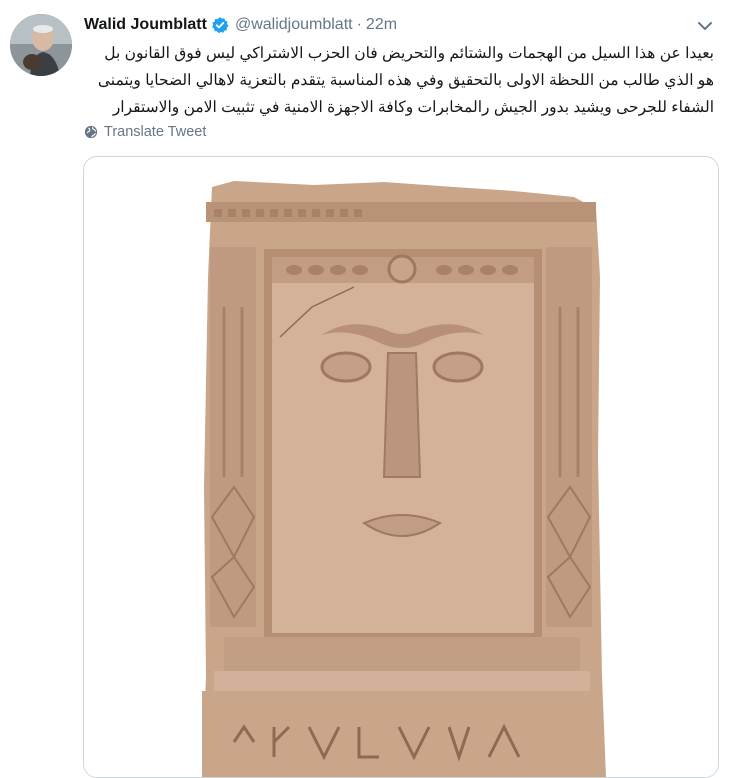 Image resolution: width=729 pixels, height=778 pixels. I want to click on translate-tweet-link: Translate Tweet, so click(145, 132).